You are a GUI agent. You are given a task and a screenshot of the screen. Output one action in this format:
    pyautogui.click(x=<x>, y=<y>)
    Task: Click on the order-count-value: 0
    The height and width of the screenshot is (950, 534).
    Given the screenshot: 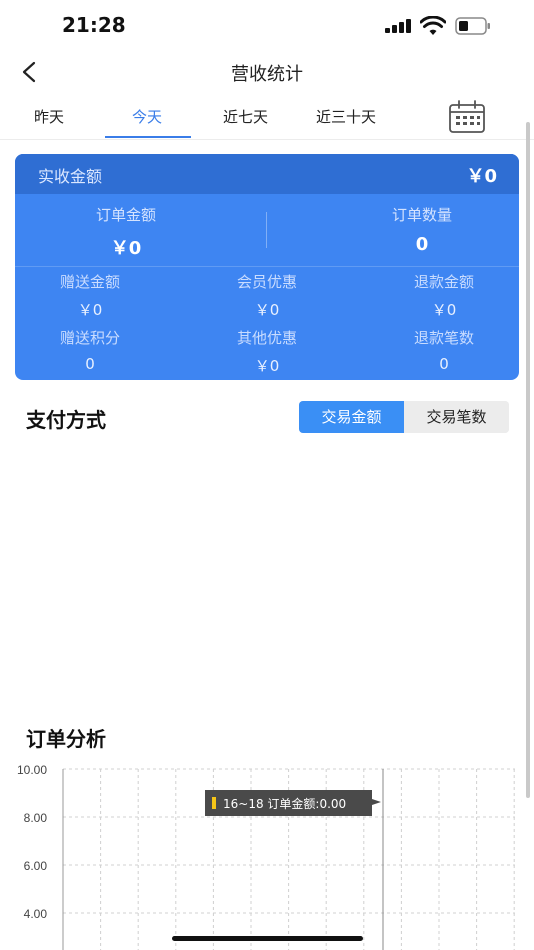 What is the action you would take?
    pyautogui.click(x=422, y=244)
    